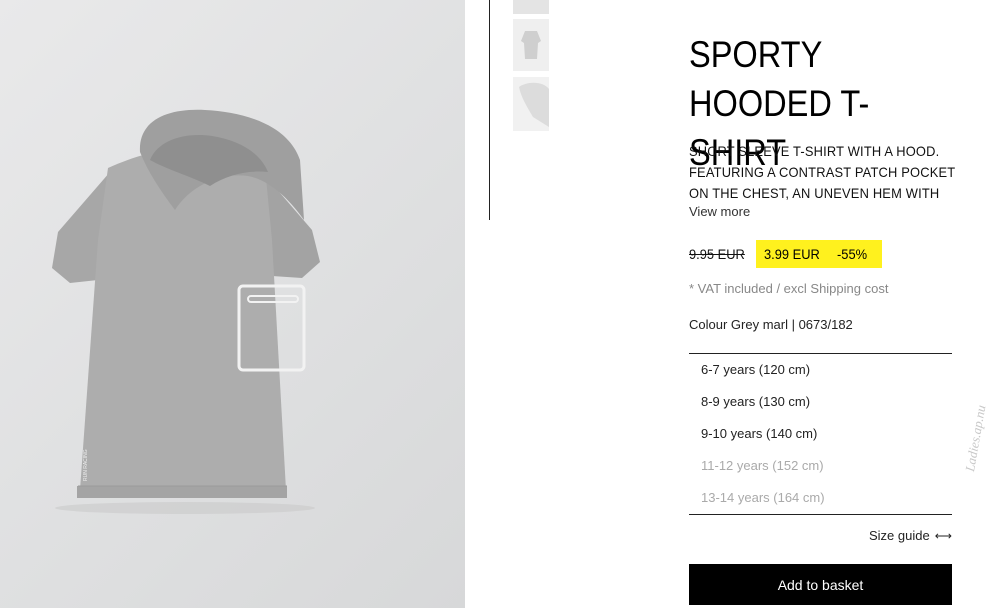  Describe the element at coordinates (86, 465) in the screenshot. I see `garment-print: RUN RACING` at that location.